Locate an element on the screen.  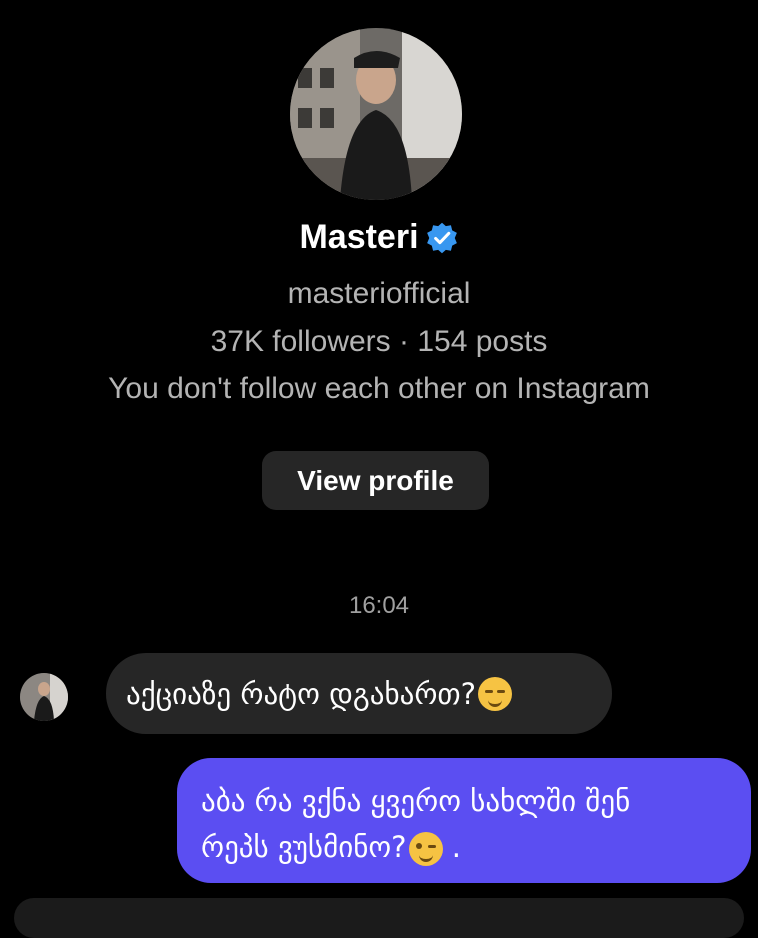
incoming-message-bubble: აქციაზე რატო დგახართ? is located at coordinates (359, 693).